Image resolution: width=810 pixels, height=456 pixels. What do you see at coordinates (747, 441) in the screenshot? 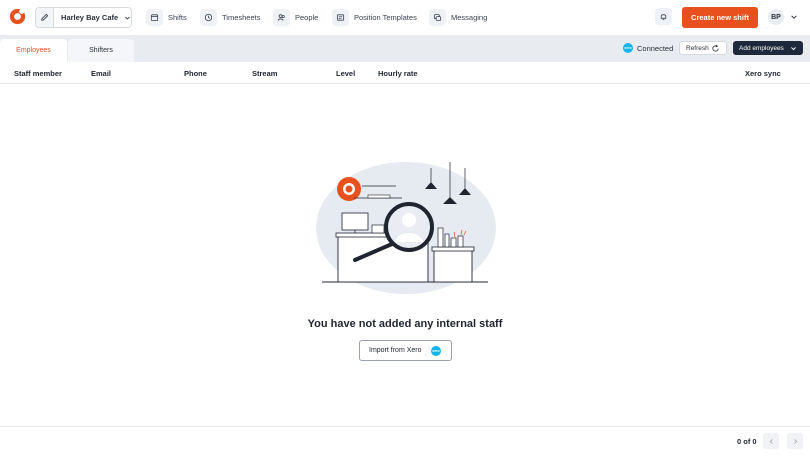
I see `pagination-count: 0 of 0` at bounding box center [747, 441].